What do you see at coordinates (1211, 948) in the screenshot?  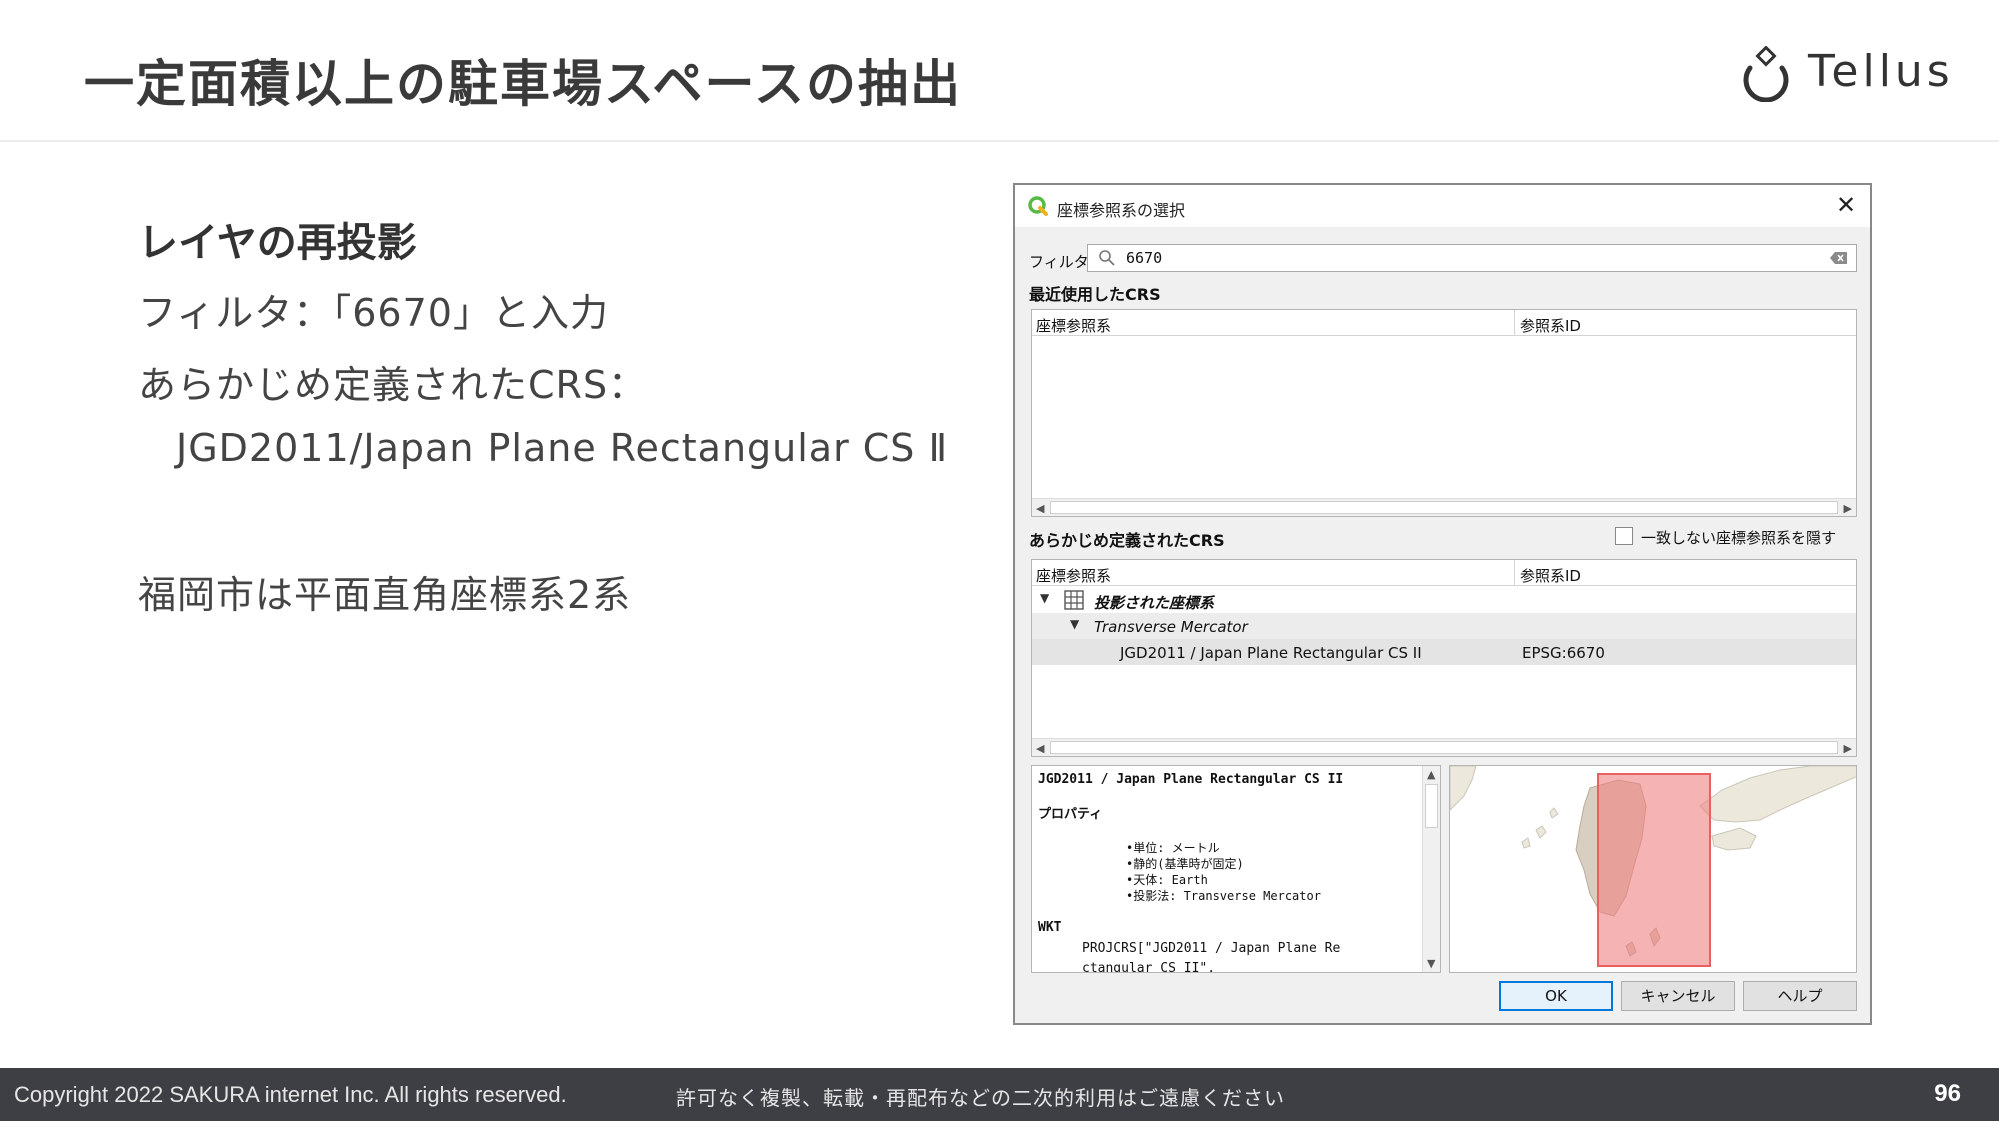 I see `wkt-line: PROJCRS["JGD2011 / Japan Plane Re` at bounding box center [1211, 948].